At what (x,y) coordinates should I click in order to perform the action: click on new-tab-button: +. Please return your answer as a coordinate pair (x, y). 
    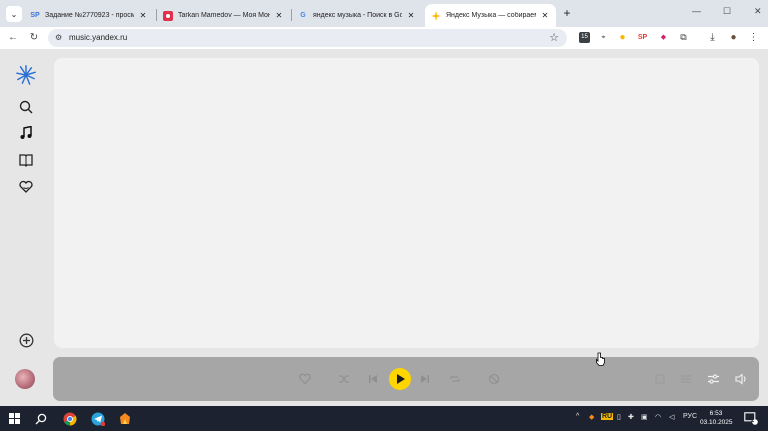
    Looking at the image, I should click on (567, 13).